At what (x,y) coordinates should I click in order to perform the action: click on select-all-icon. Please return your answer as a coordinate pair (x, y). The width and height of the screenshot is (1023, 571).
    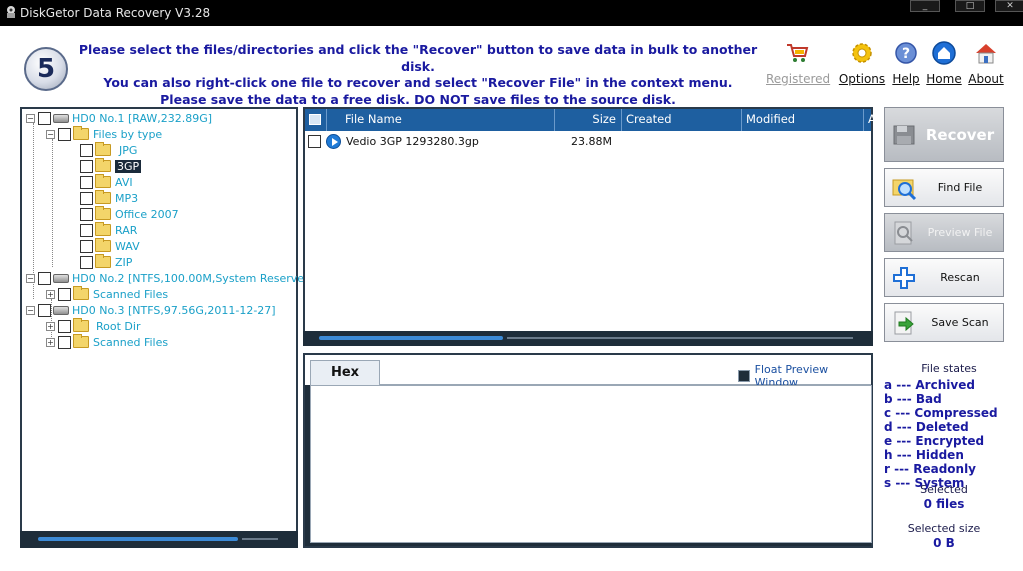
    Looking at the image, I should click on (315, 119).